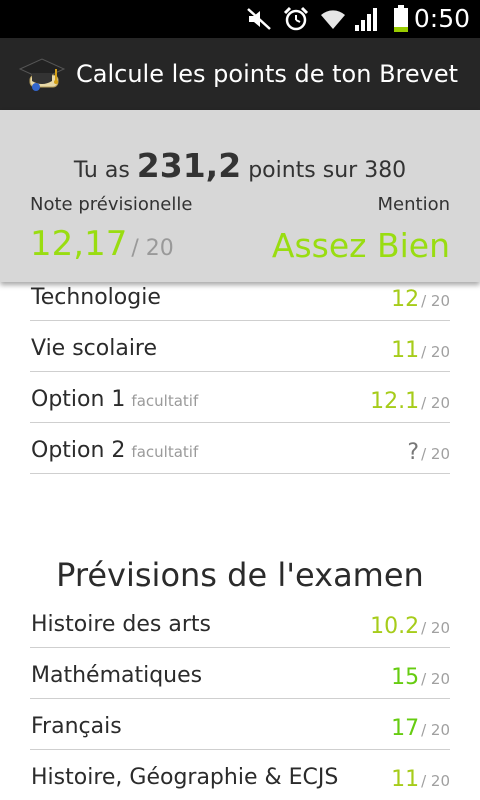 This screenshot has width=480, height=800. I want to click on list-item: Vie scolaire 11/ 20, so click(240, 346).